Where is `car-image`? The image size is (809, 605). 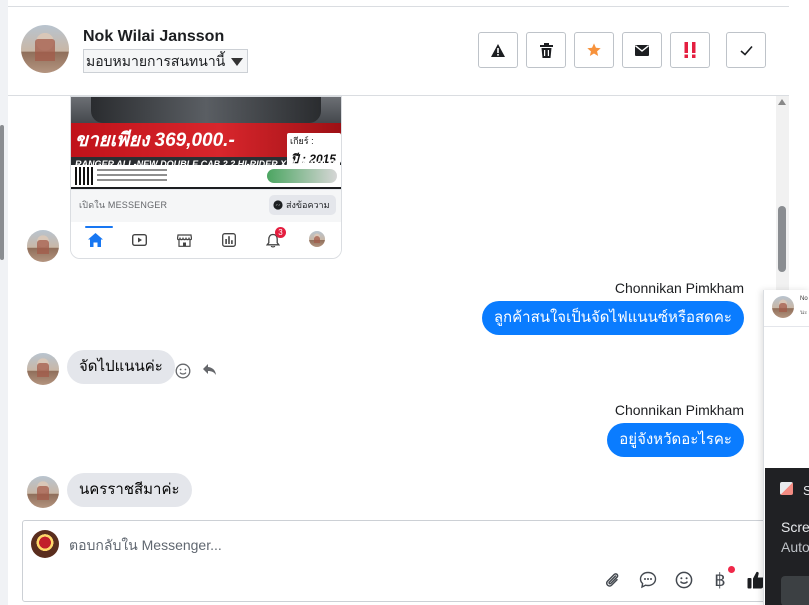
car-image is located at coordinates (206, 110).